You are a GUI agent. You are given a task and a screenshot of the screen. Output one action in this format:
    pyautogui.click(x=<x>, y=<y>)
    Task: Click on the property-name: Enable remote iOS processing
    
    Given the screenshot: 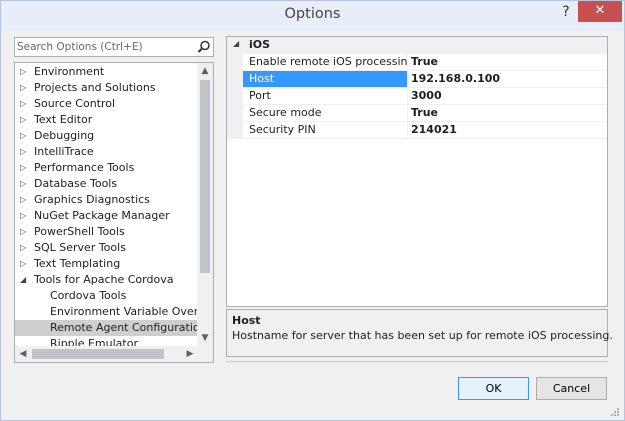 What is the action you would take?
    pyautogui.click(x=325, y=62)
    